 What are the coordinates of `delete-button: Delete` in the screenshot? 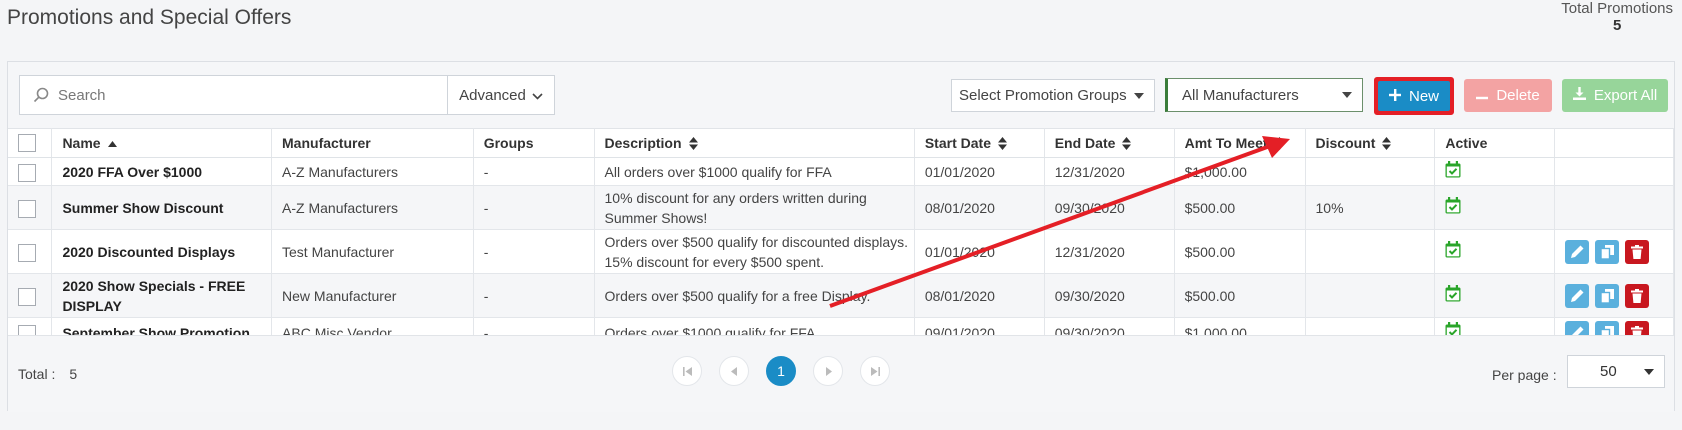 It's located at (1508, 95).